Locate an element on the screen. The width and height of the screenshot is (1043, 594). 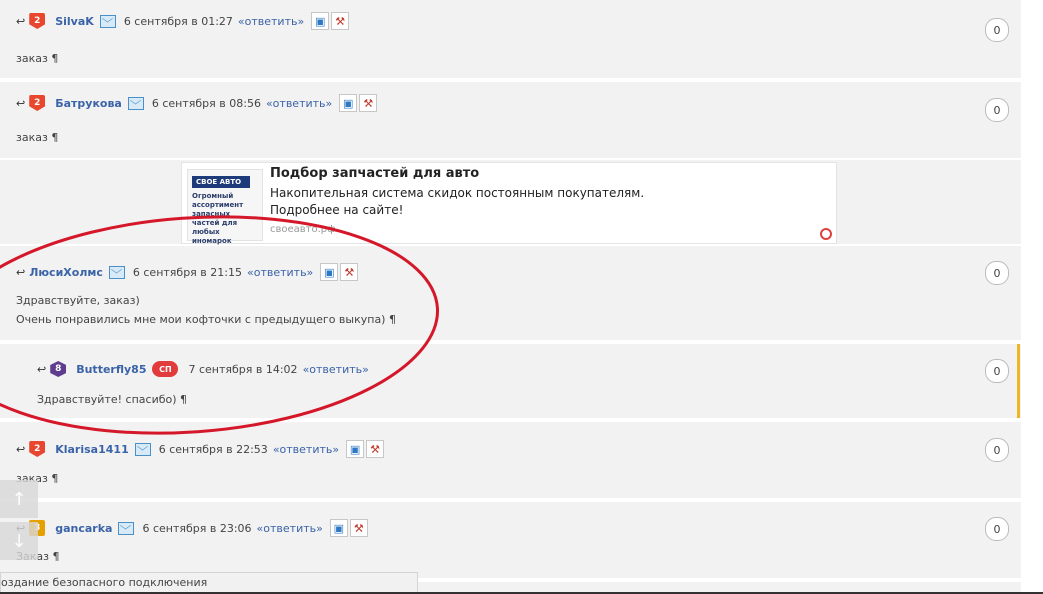
browser-status-bar: оздание безопасного подключения is located at coordinates (209, 582).